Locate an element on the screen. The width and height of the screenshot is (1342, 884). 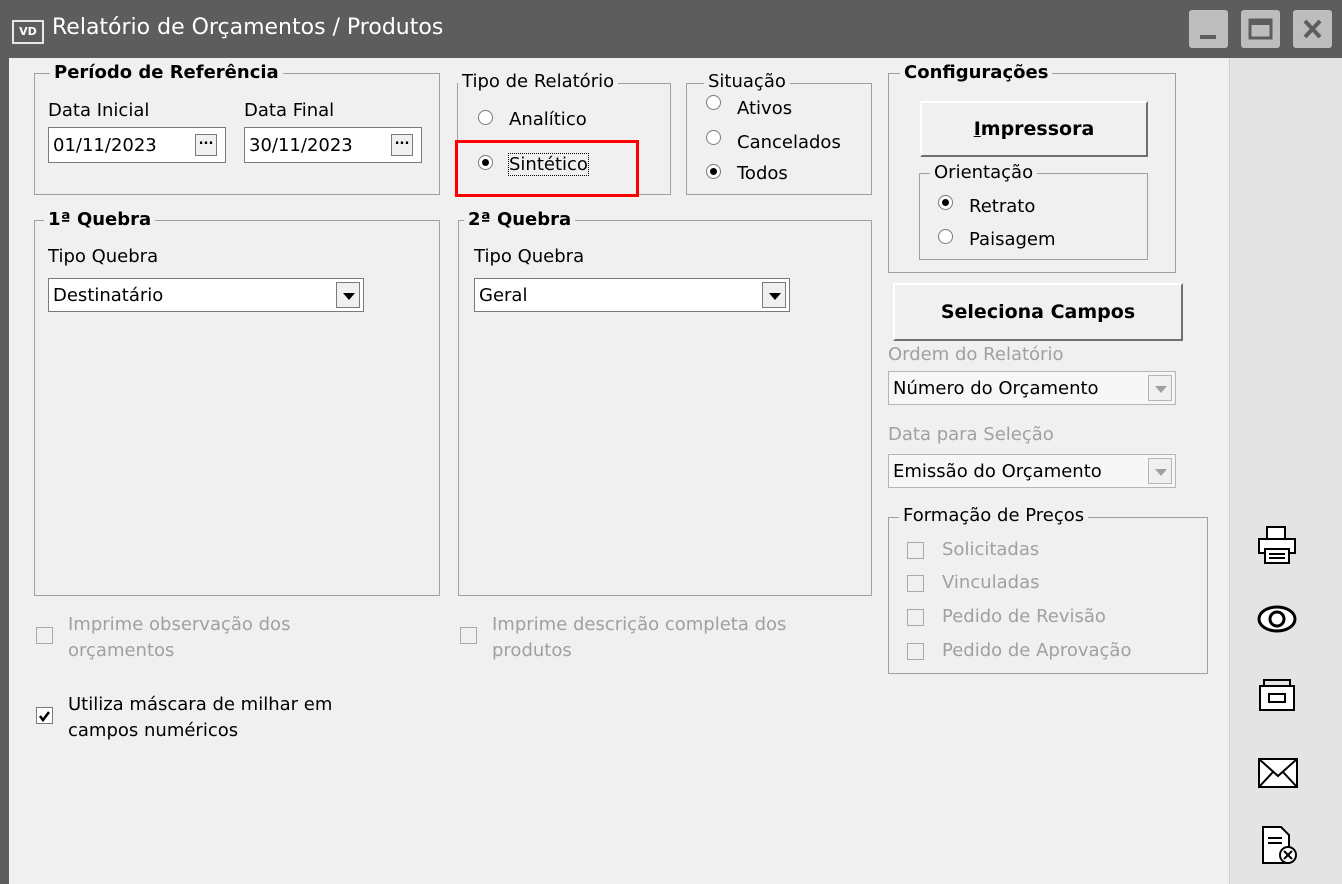
situacao-legend: Situação is located at coordinates (747, 81).